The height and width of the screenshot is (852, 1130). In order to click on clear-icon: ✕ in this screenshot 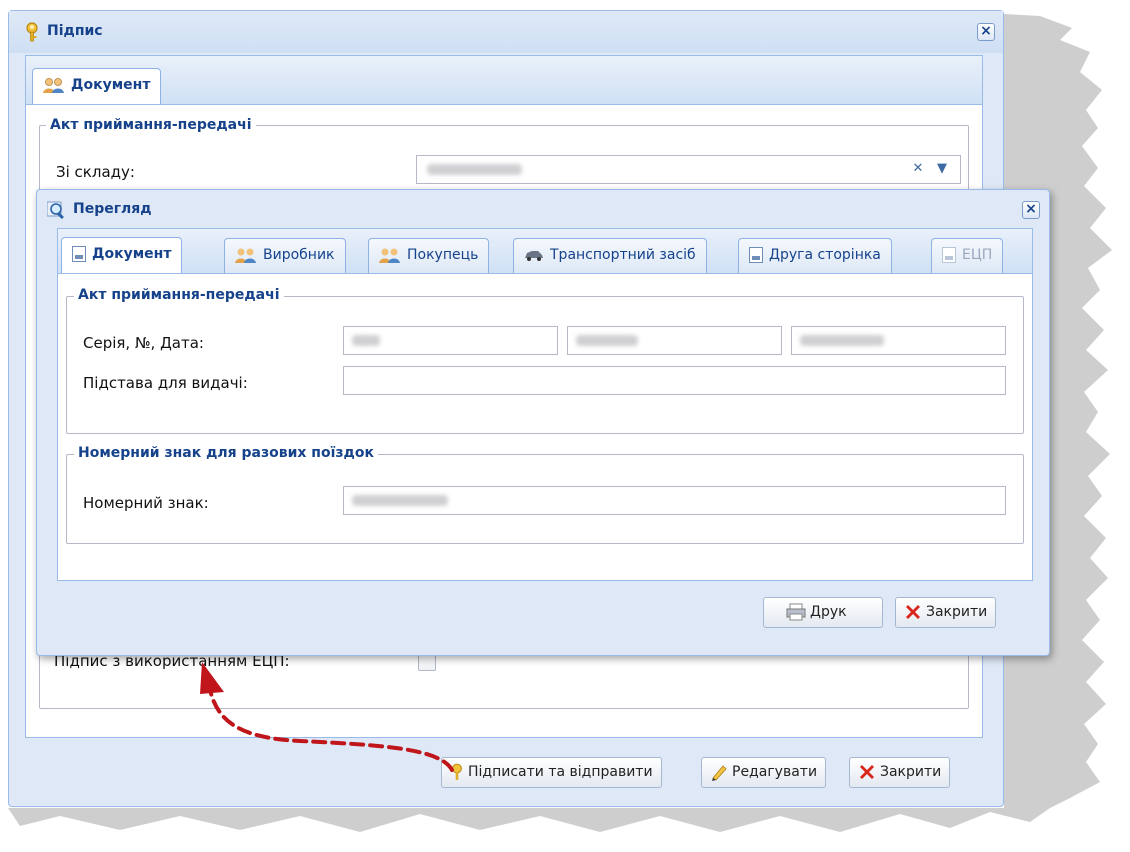, I will do `click(918, 169)`.